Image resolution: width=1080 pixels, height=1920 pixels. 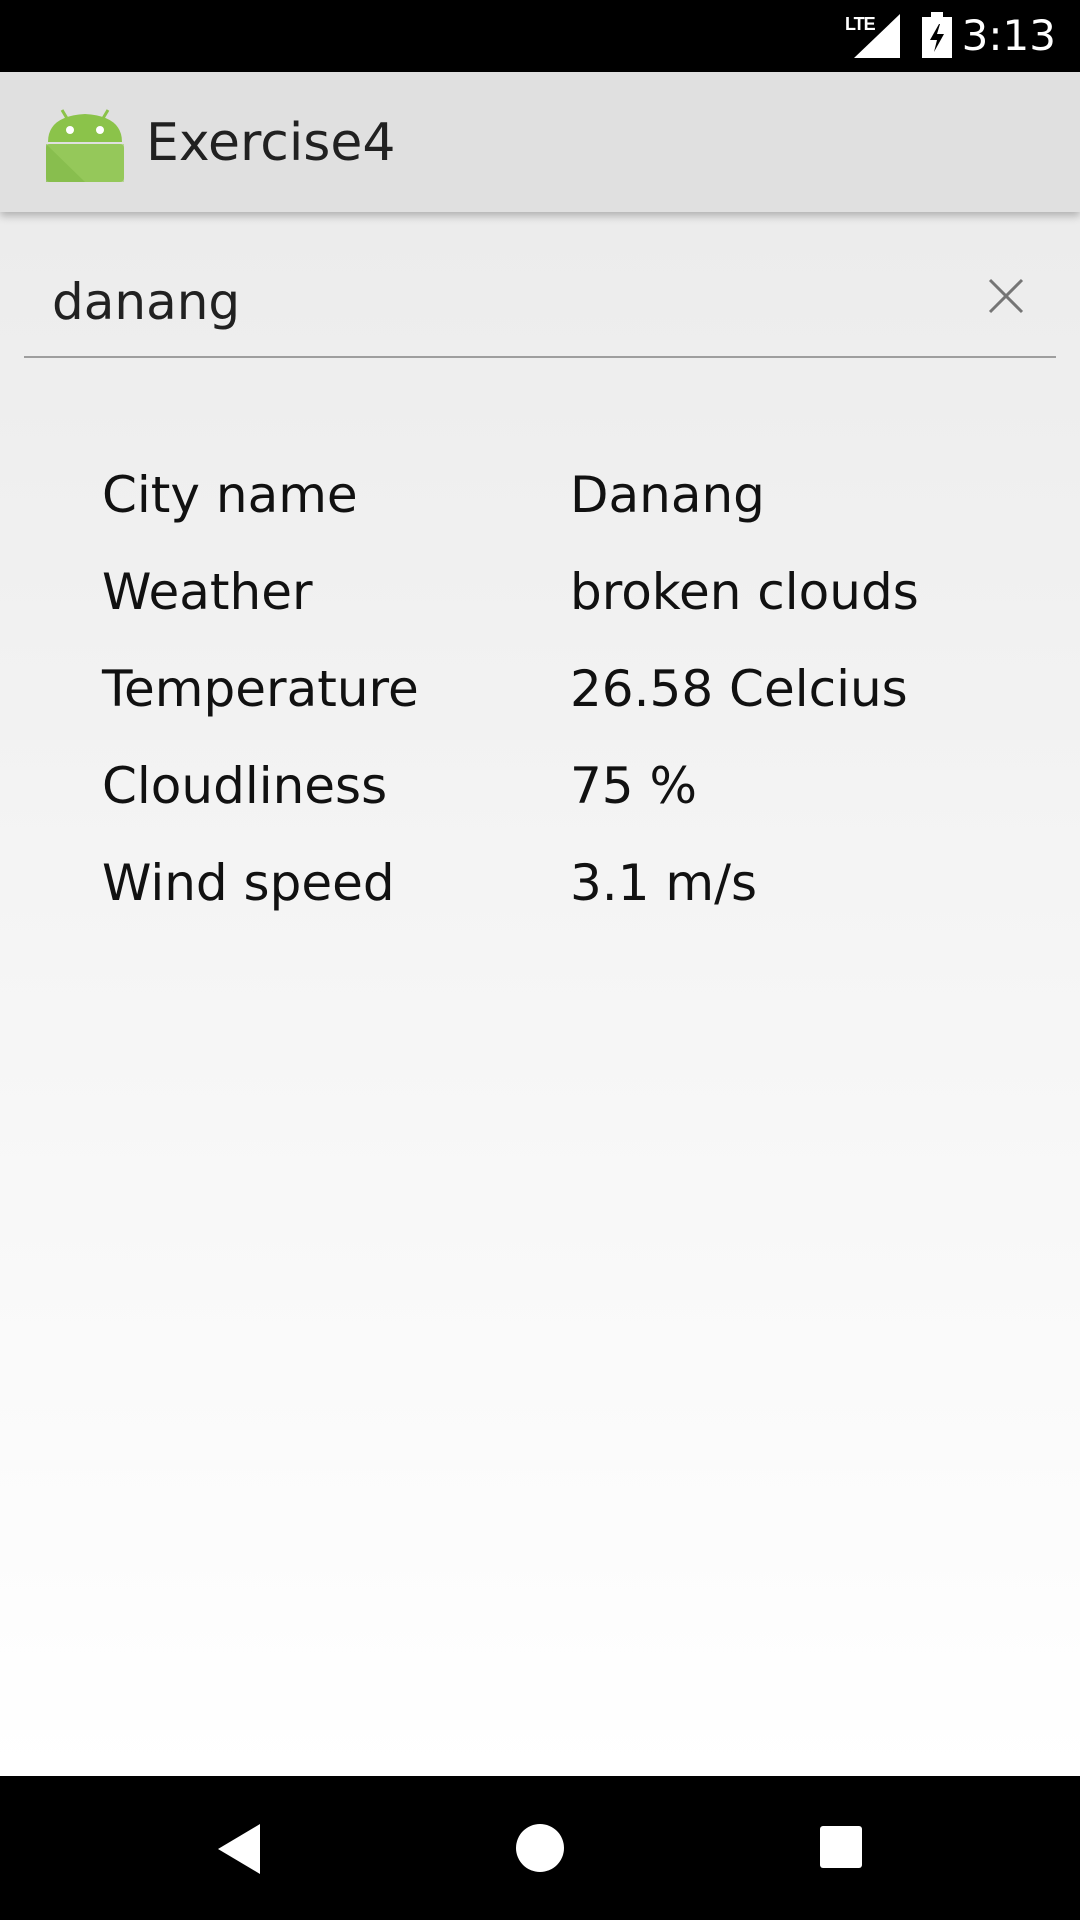 What do you see at coordinates (877, 36) in the screenshot?
I see `cell-signal-icon` at bounding box center [877, 36].